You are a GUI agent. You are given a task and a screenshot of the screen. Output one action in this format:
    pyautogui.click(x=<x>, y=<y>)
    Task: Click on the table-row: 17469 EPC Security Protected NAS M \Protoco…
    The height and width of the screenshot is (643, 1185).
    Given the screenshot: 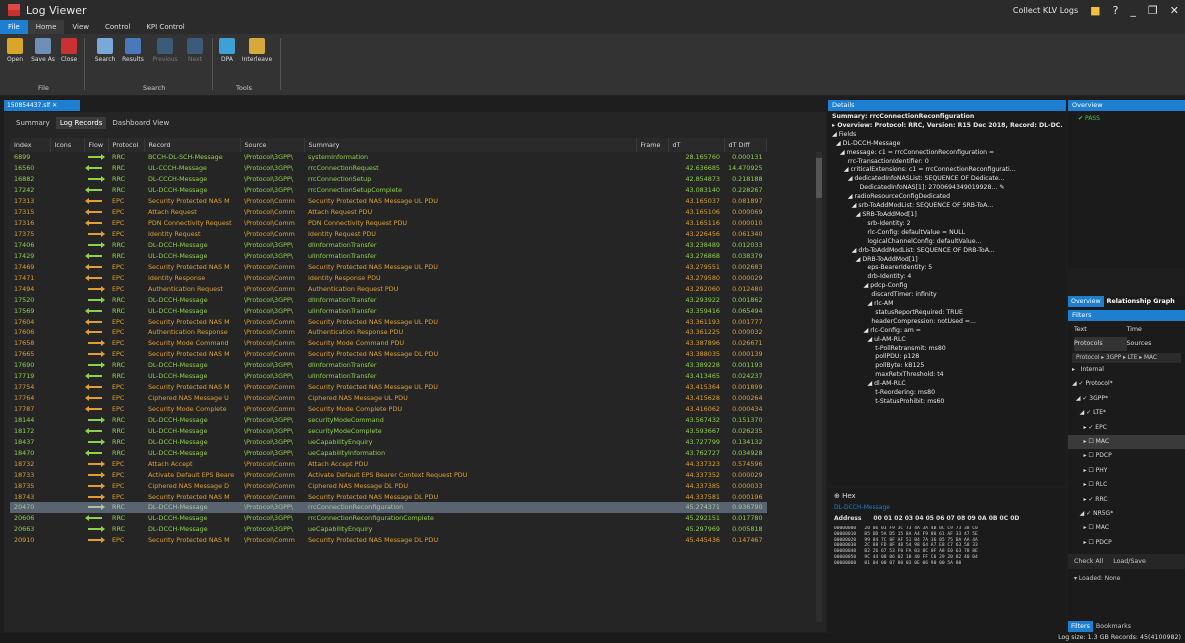 What is the action you would take?
    pyautogui.click(x=388, y=266)
    